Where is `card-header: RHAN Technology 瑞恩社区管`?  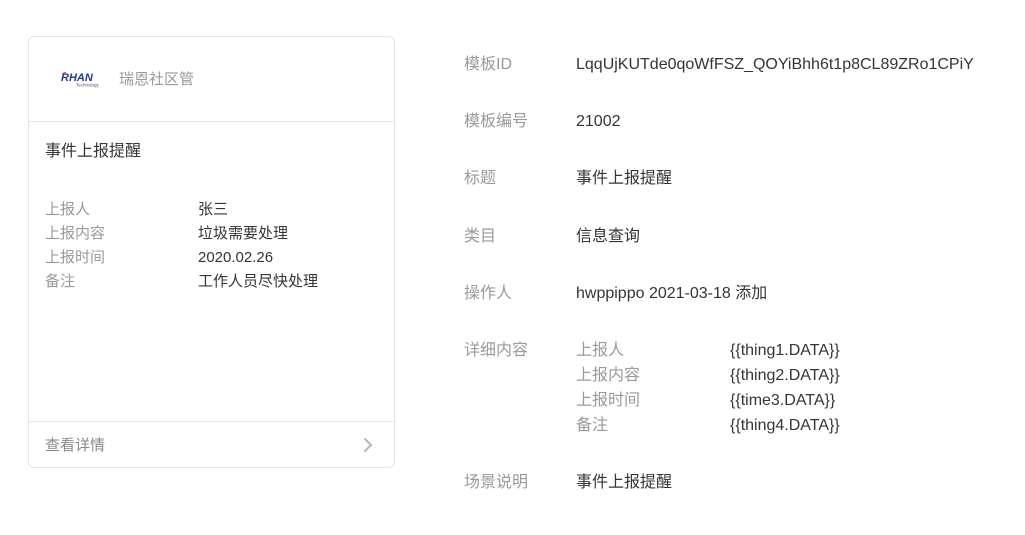
card-header: RHAN Technology 瑞恩社区管 is located at coordinates (211, 79).